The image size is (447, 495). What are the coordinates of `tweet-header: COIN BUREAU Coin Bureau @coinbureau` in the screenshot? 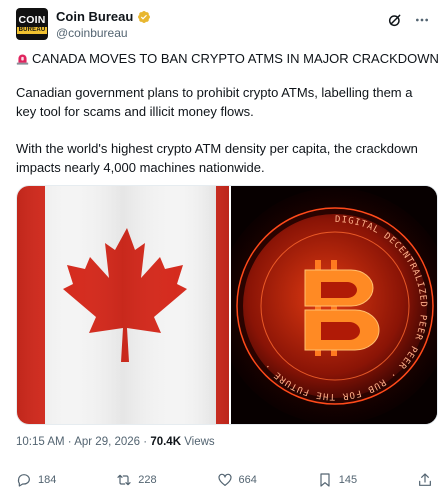 It's located at (223, 26).